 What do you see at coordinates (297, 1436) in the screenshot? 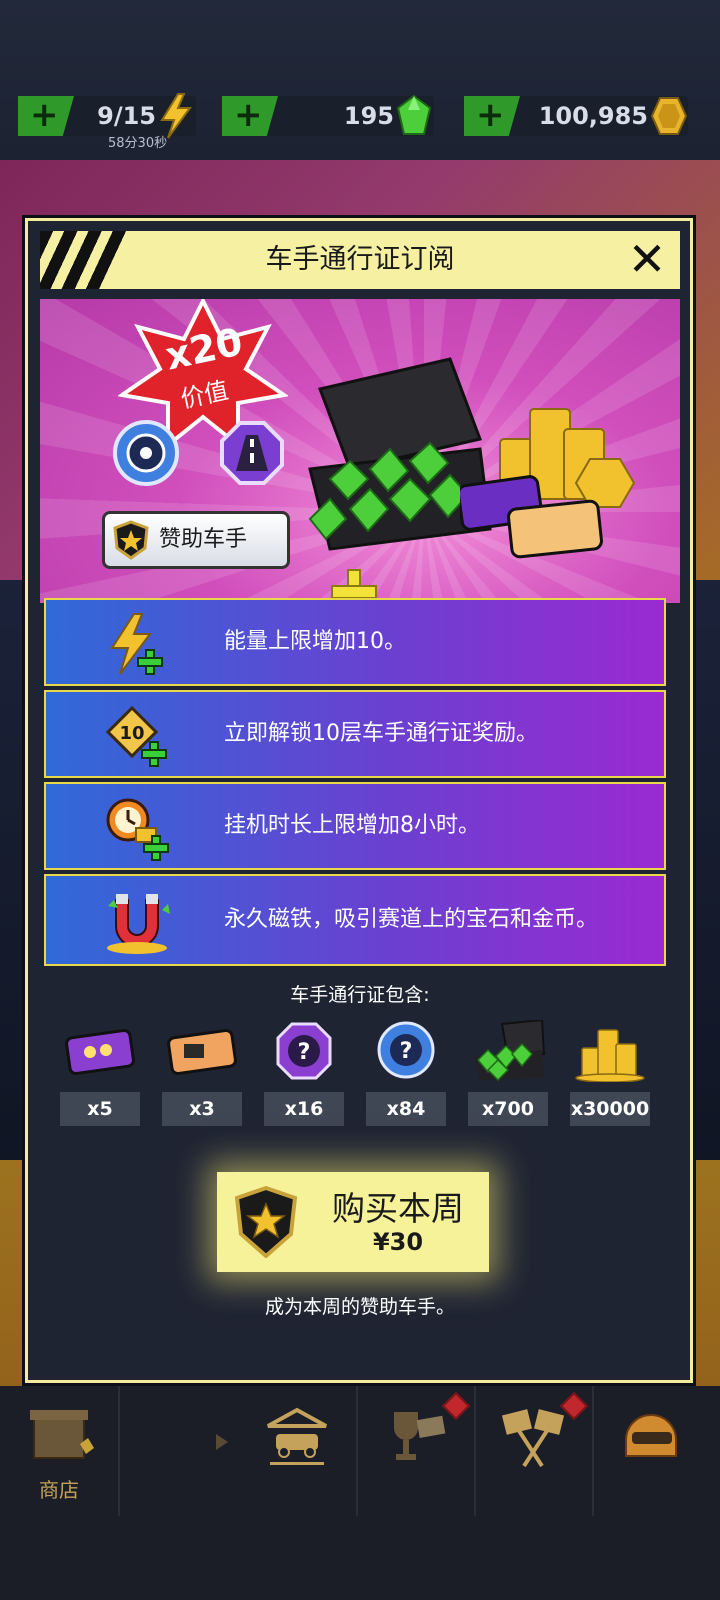
I see `garage-car-icon` at bounding box center [297, 1436].